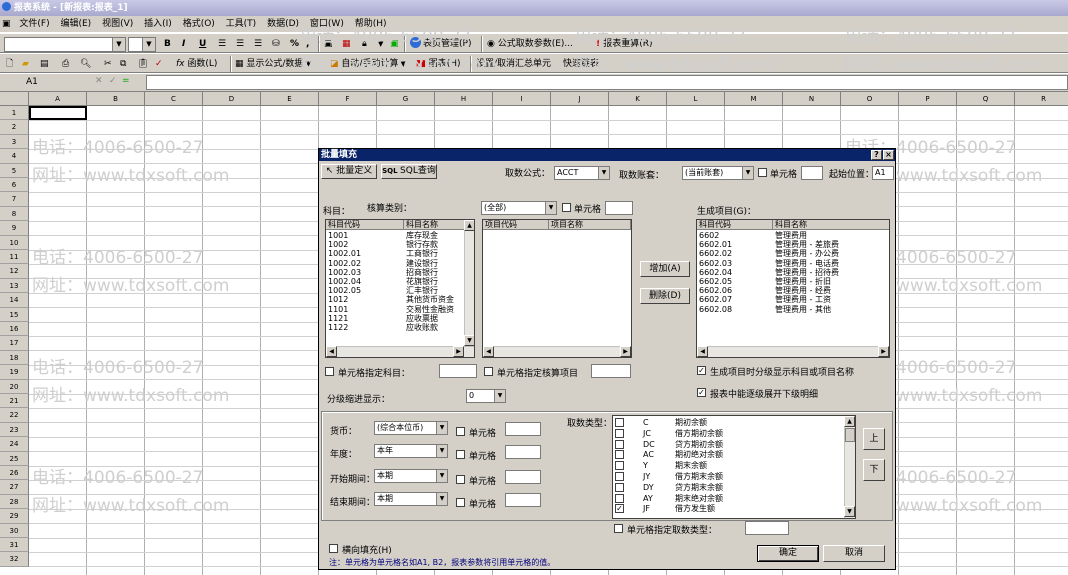 The image size is (1068, 575). I want to click on dropdown-arrow-icon: ▼, so click(380, 44).